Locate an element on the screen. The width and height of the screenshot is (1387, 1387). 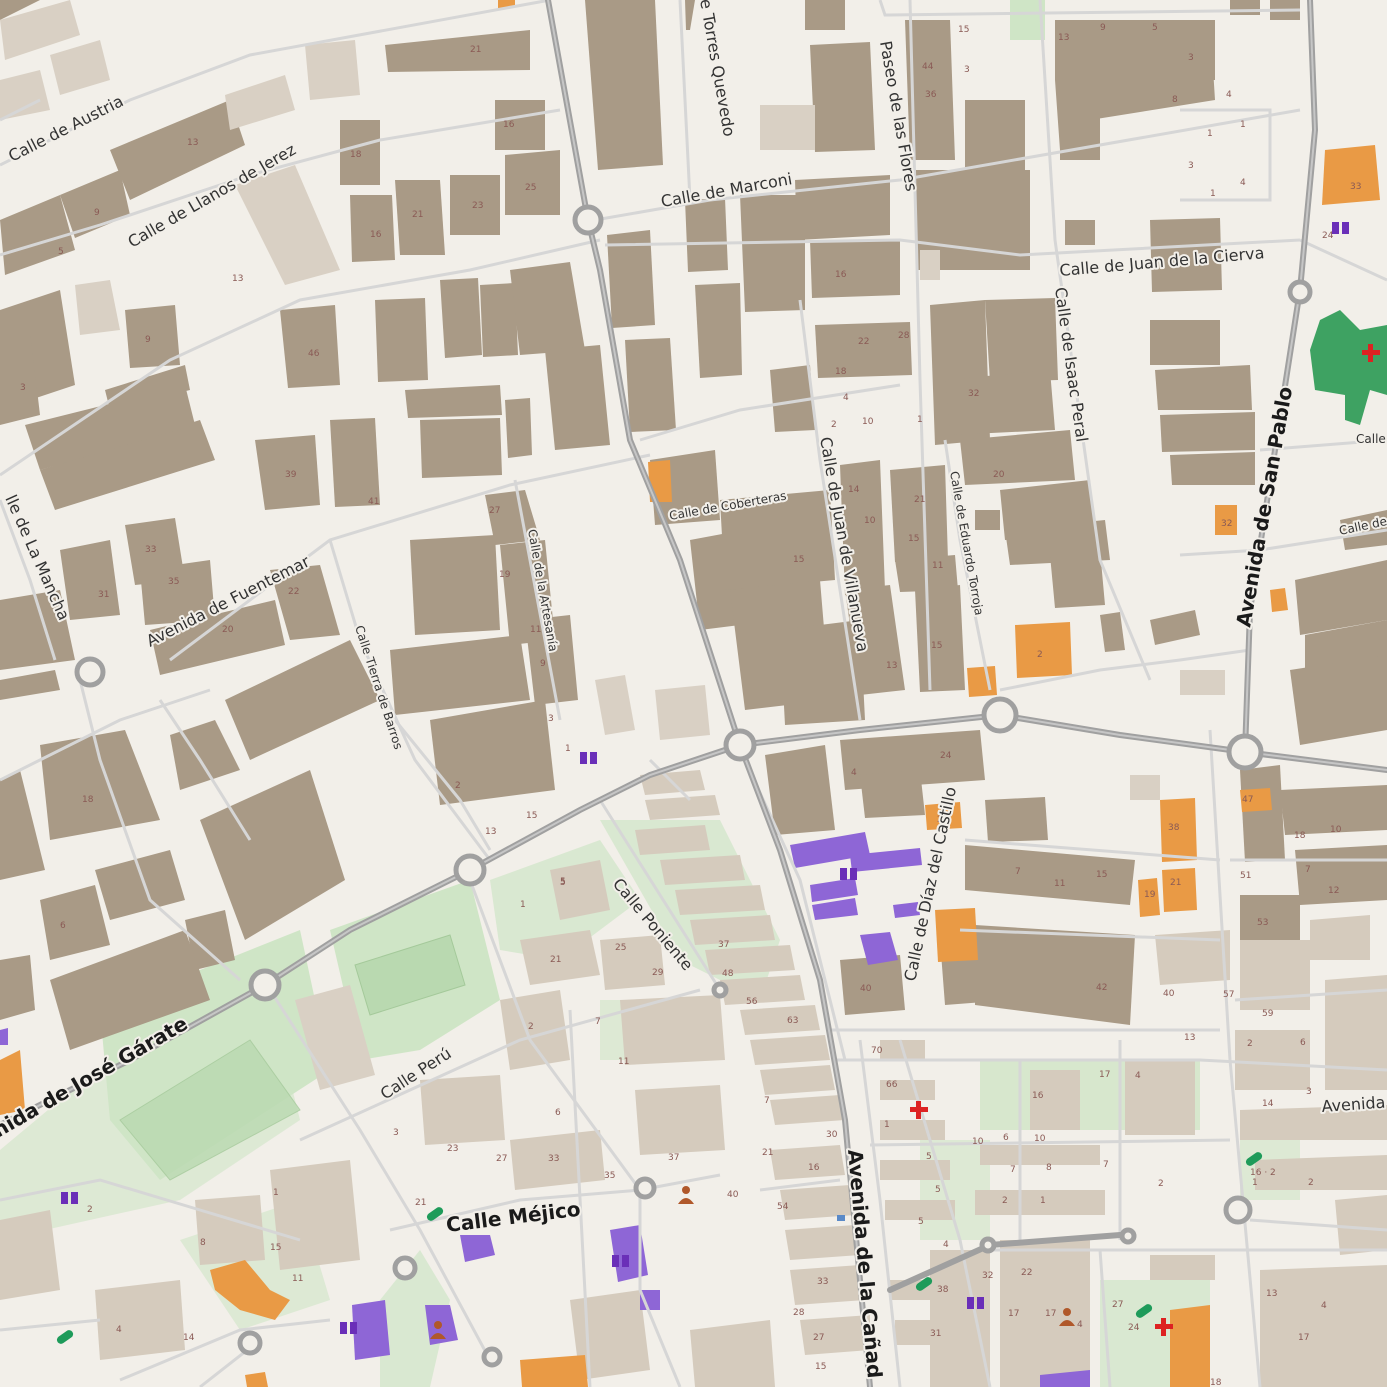
svg-text: 16 · 2 is located at coordinates (1263, 1173).